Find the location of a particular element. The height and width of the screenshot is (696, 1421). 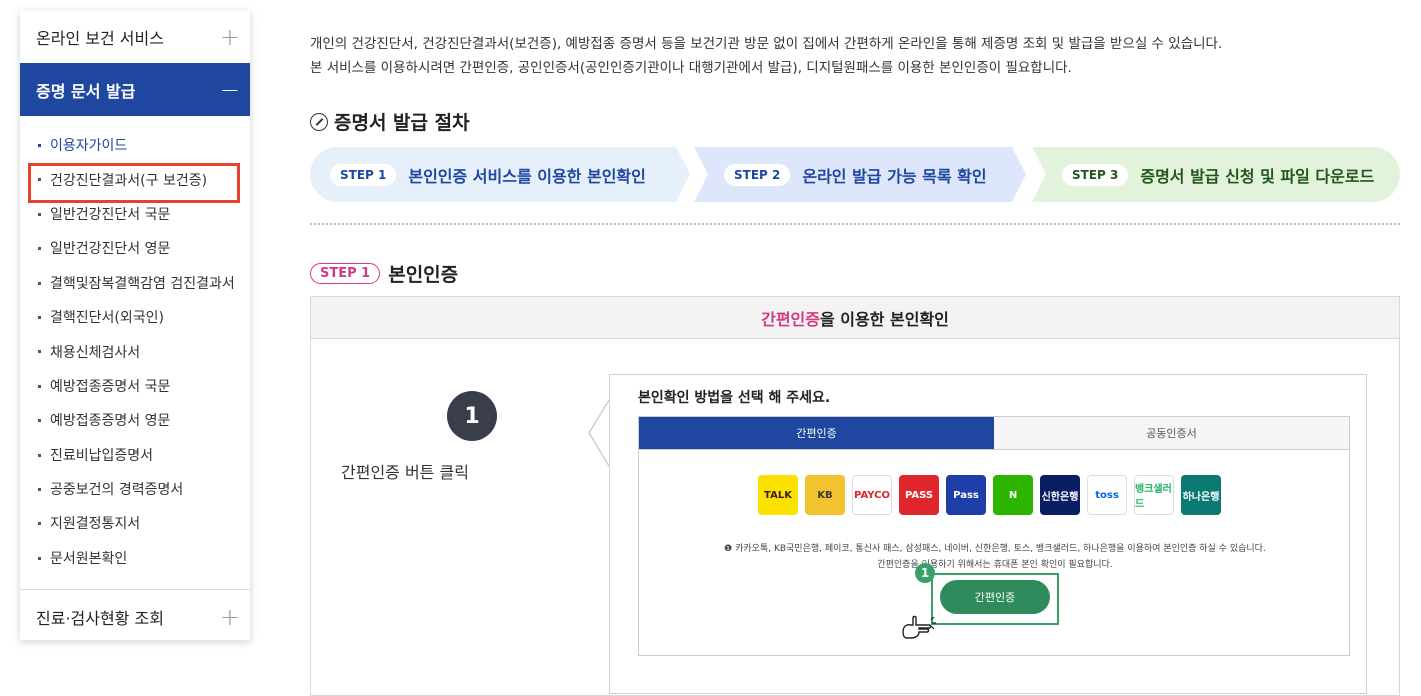

provider-logo-icon: PASS is located at coordinates (919, 495).